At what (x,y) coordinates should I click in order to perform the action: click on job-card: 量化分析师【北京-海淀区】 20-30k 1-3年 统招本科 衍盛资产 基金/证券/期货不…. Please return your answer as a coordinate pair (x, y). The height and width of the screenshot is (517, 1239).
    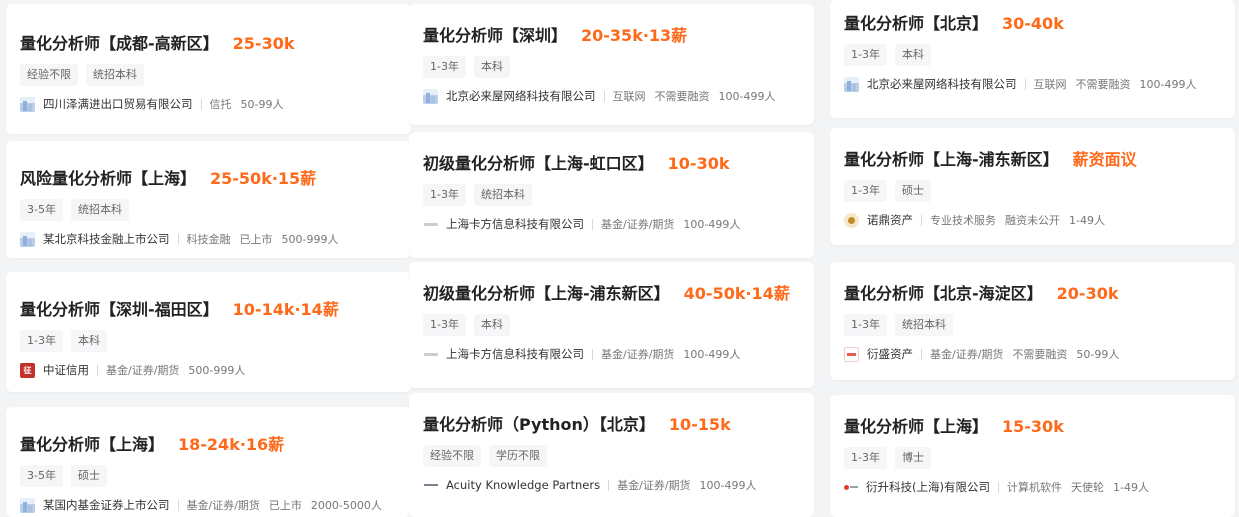
    Looking at the image, I should click on (1032, 321).